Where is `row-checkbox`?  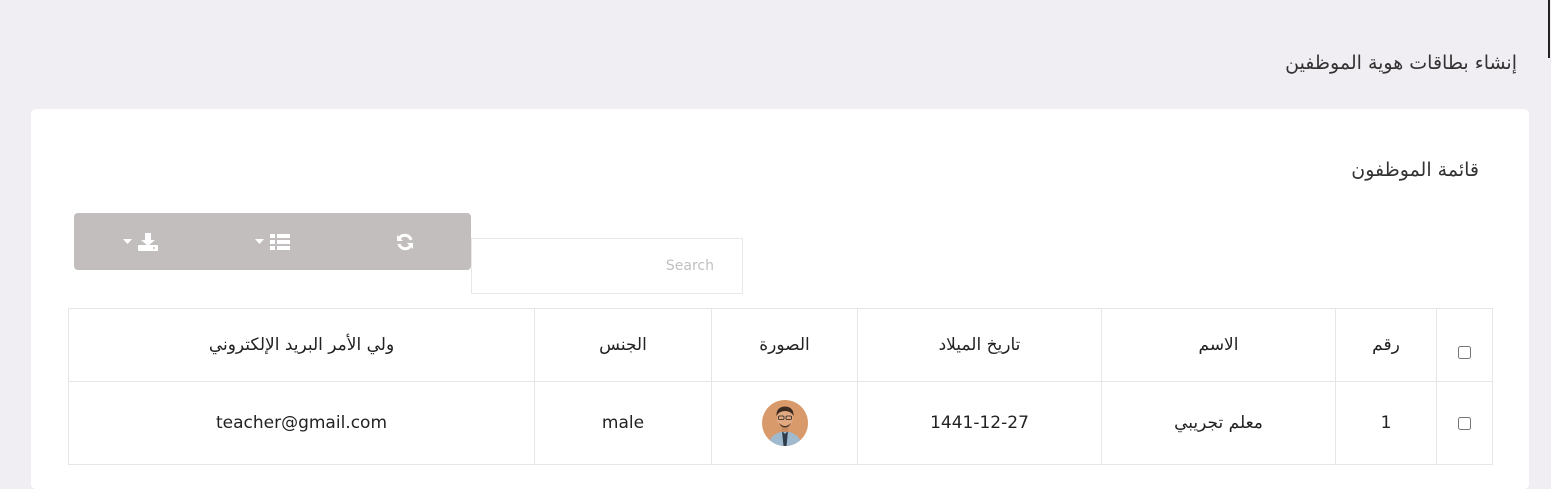
row-checkbox is located at coordinates (1464, 423).